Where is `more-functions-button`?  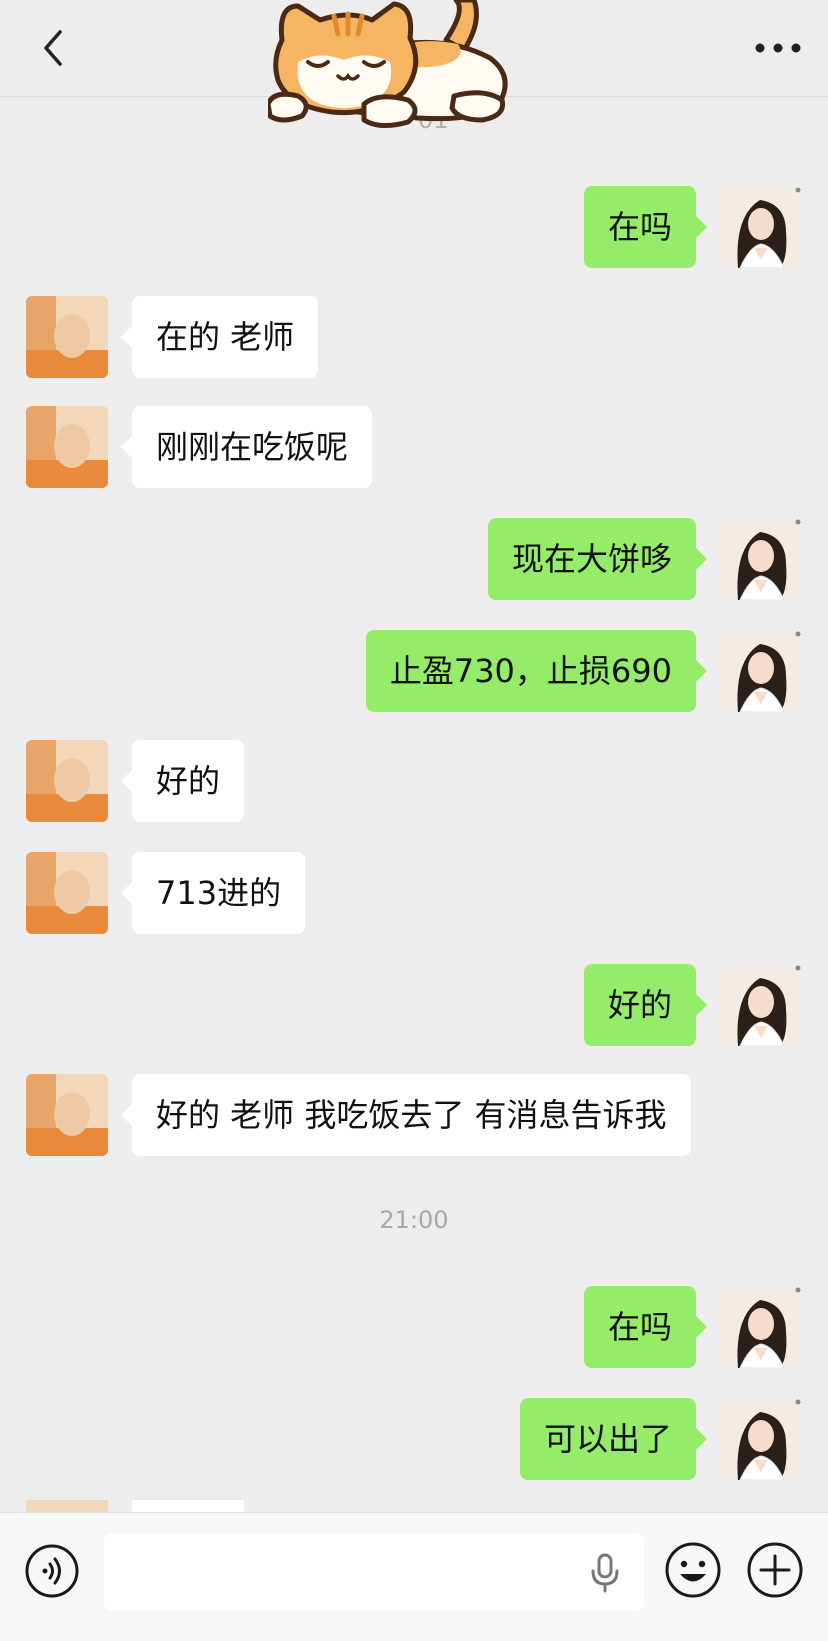 more-functions-button is located at coordinates (775, 1570).